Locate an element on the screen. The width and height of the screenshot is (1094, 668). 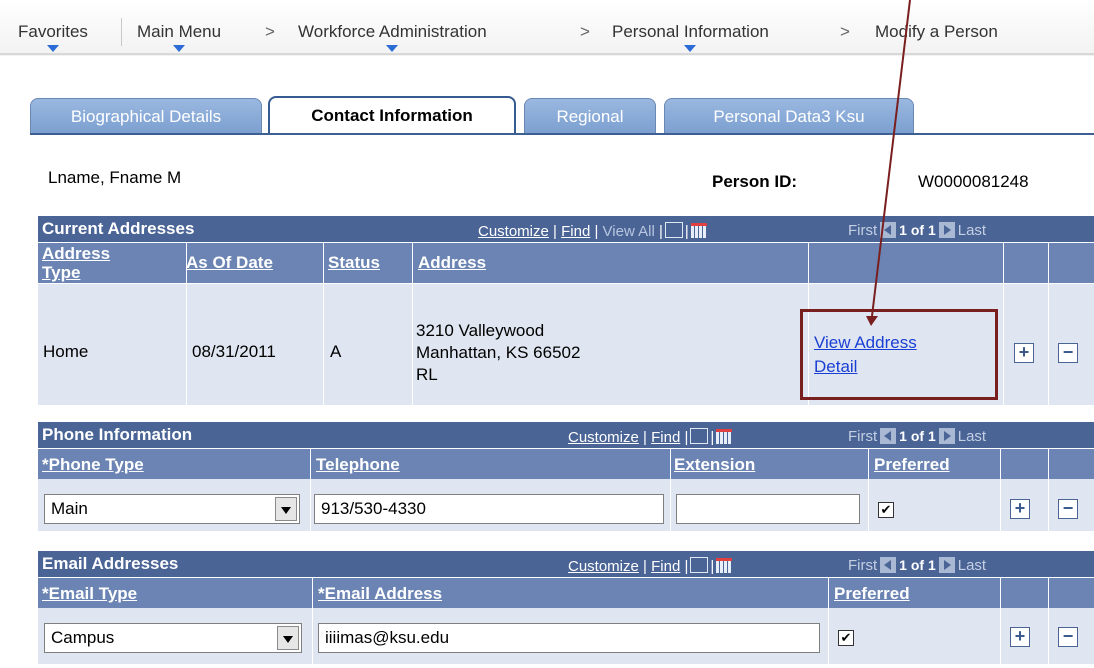
addresses-title: Current Addresses is located at coordinates (118, 228).